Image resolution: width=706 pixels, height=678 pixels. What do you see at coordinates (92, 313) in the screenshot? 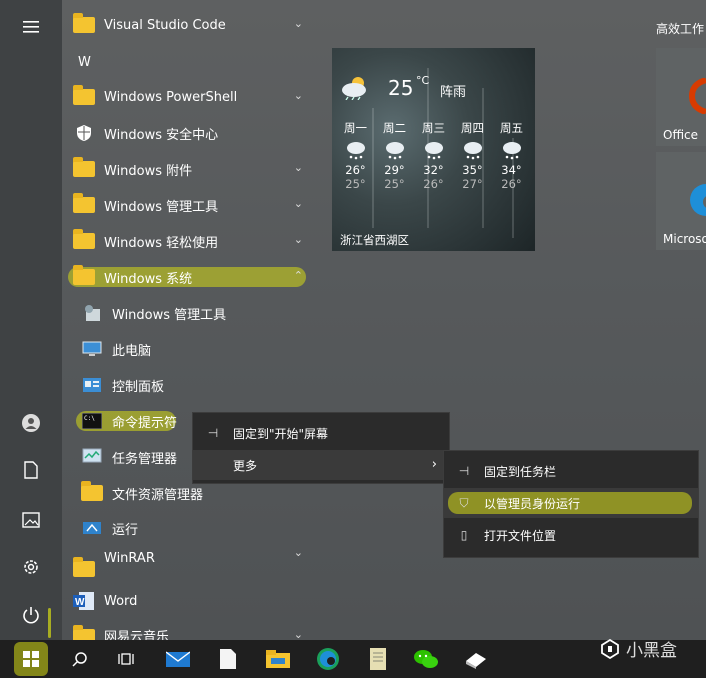
I see `admin-tools-icon` at bounding box center [92, 313].